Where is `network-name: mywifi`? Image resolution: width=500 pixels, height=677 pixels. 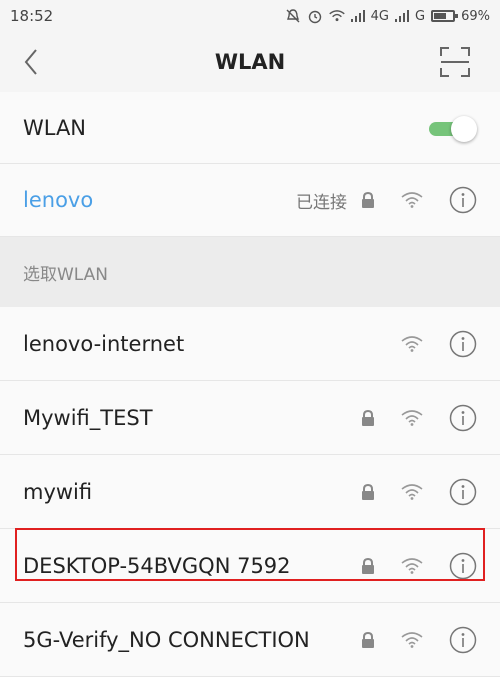
network-name: mywifi is located at coordinates (58, 491).